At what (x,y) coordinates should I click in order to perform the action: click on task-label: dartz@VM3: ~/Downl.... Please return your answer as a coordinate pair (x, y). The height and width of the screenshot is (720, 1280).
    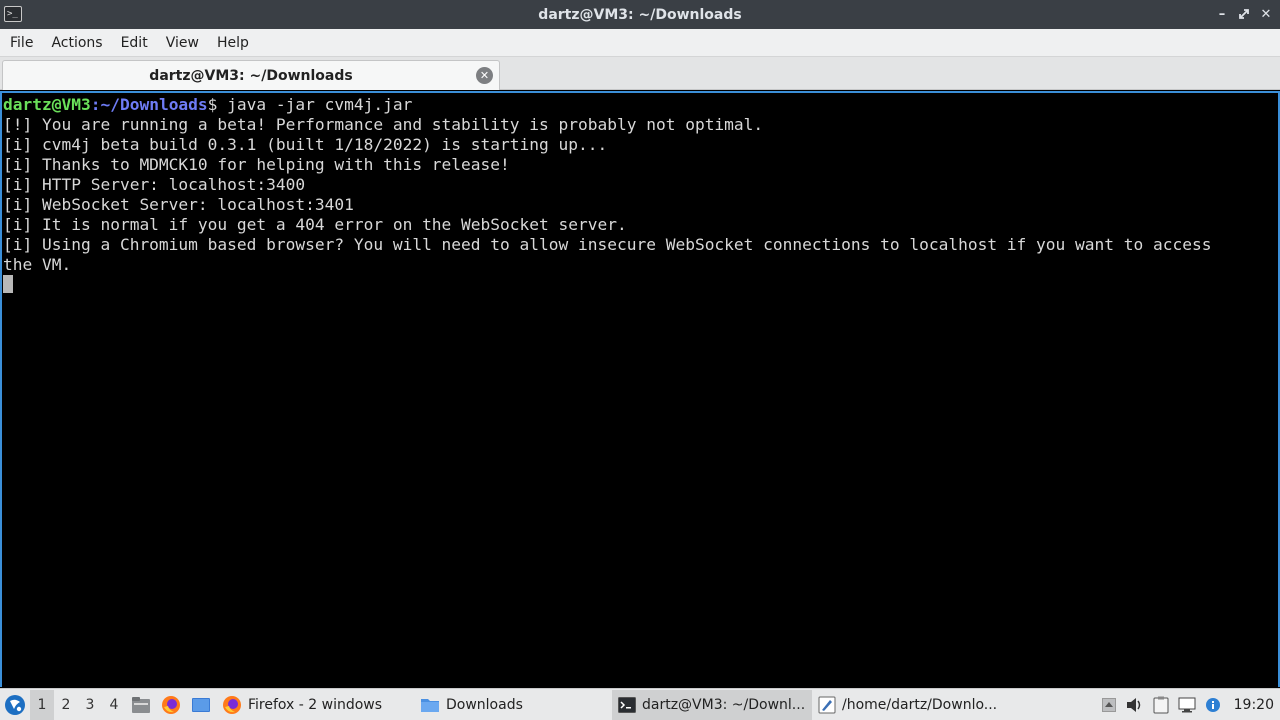
    Looking at the image, I should click on (724, 704).